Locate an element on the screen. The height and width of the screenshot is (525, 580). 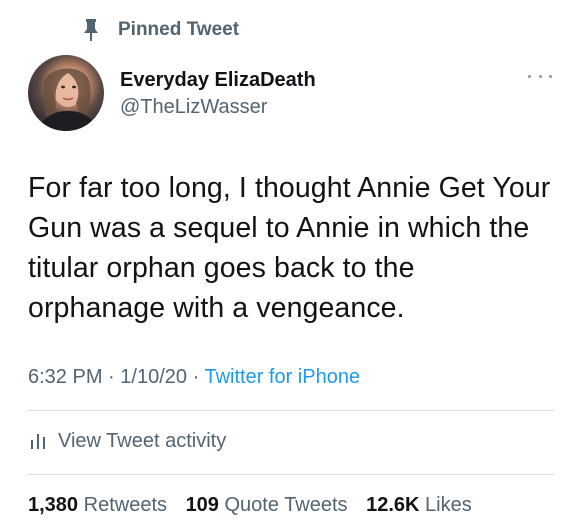
quote-tweets-count: 109 is located at coordinates (202, 505).